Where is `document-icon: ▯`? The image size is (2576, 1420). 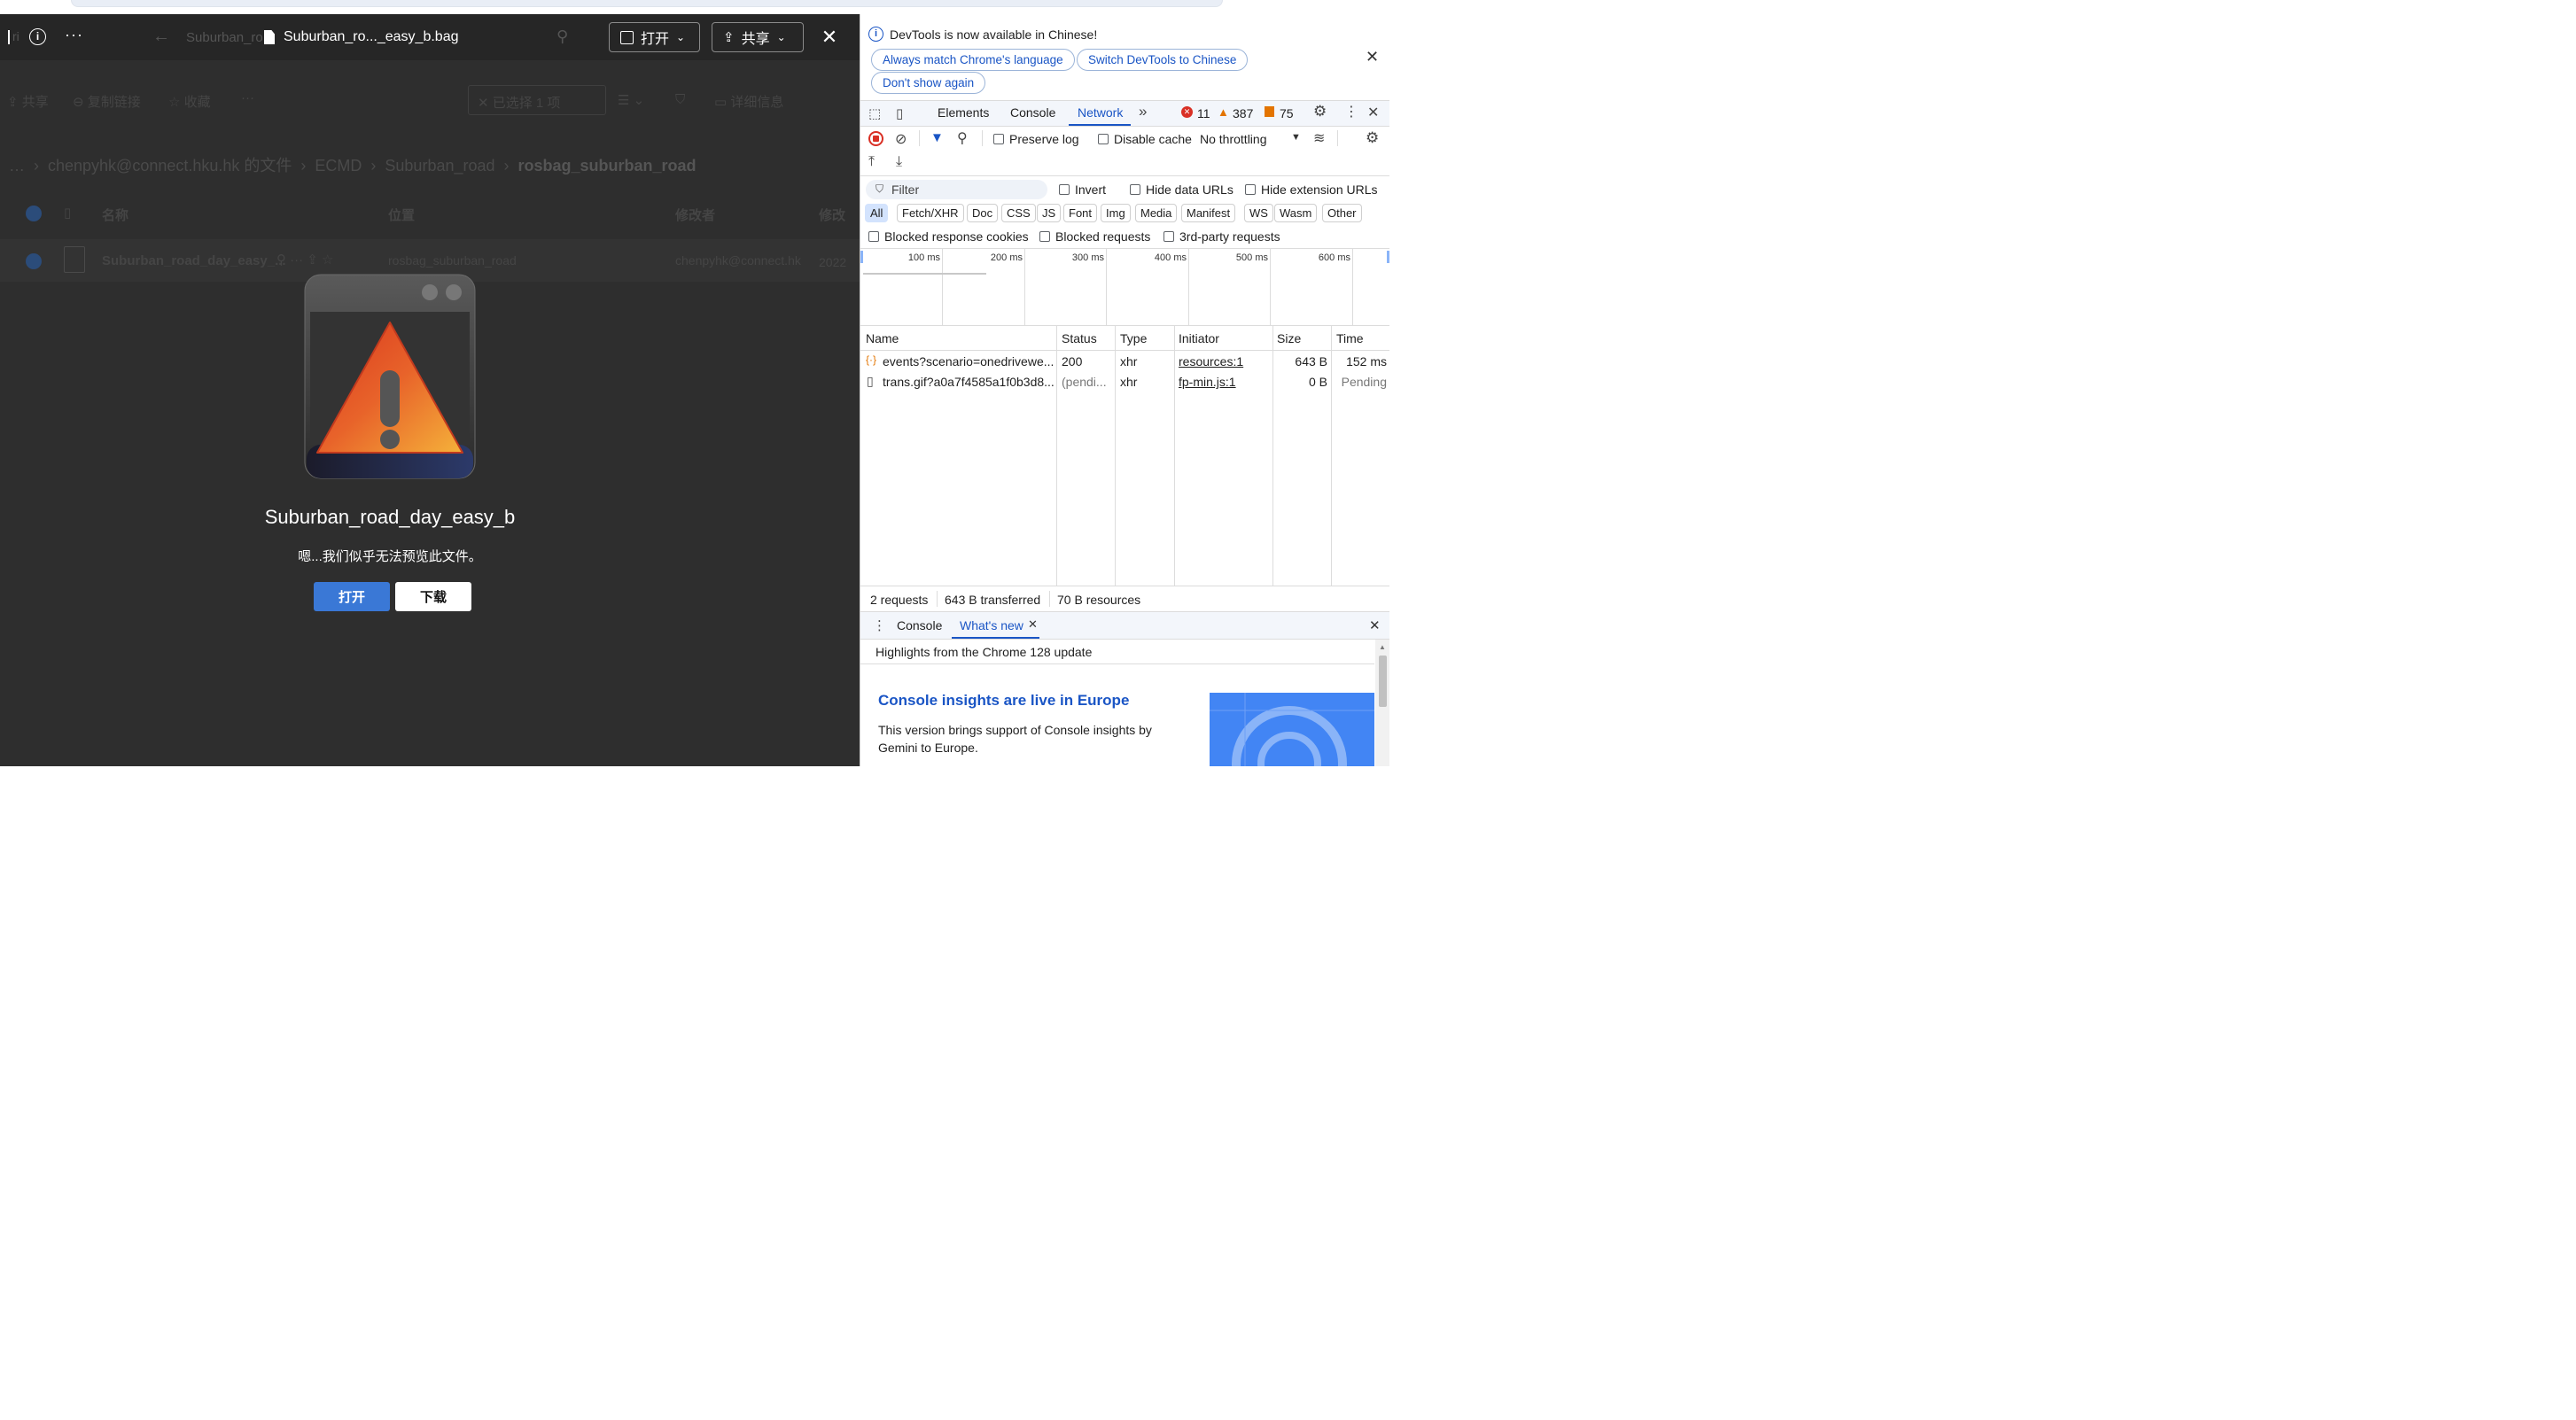 document-icon: ▯ is located at coordinates (871, 381).